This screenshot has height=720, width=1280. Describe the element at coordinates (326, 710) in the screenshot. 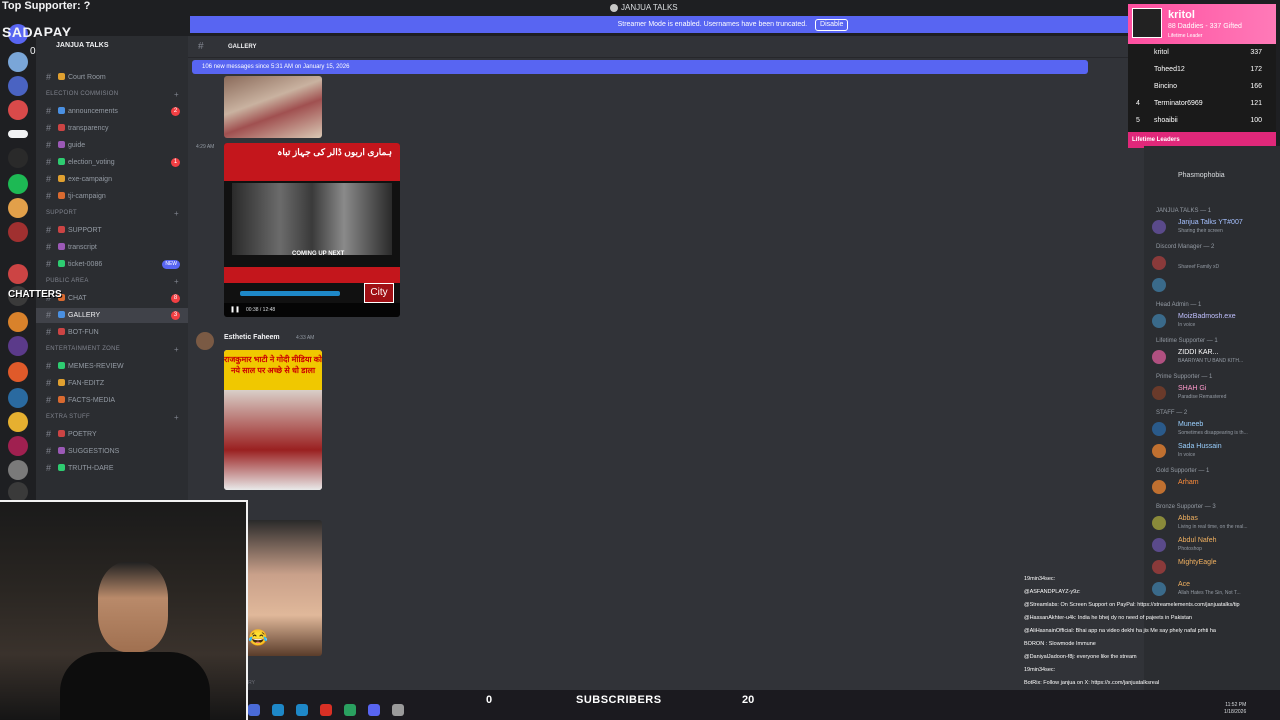

I see `brave-icon` at that location.